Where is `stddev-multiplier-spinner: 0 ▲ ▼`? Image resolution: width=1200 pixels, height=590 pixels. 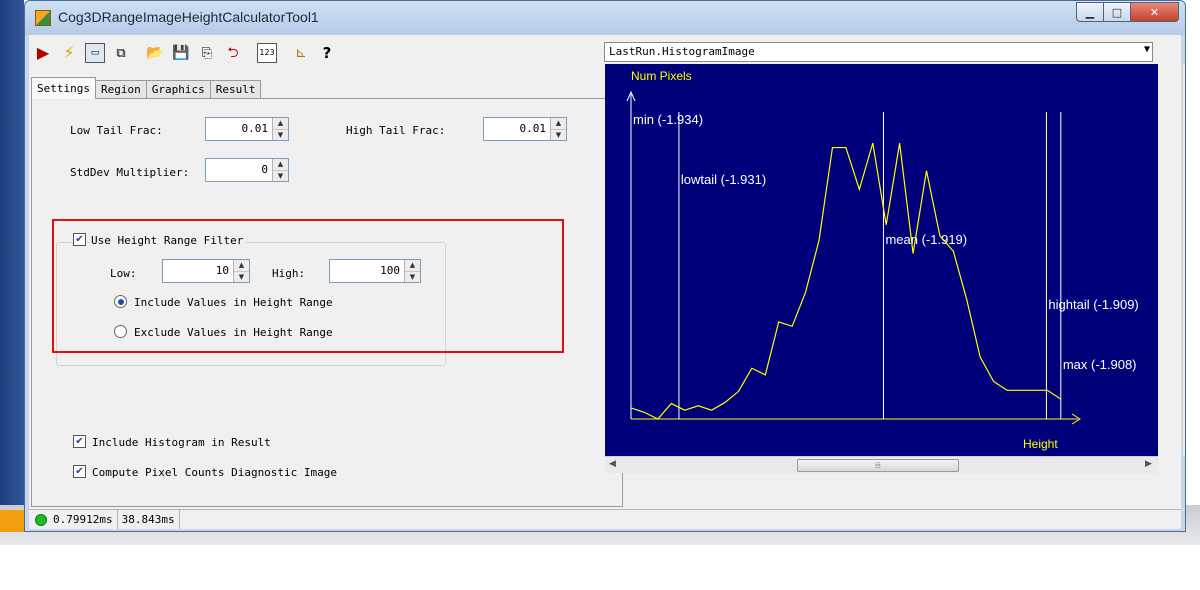 stddev-multiplier-spinner: 0 ▲ ▼ is located at coordinates (247, 170).